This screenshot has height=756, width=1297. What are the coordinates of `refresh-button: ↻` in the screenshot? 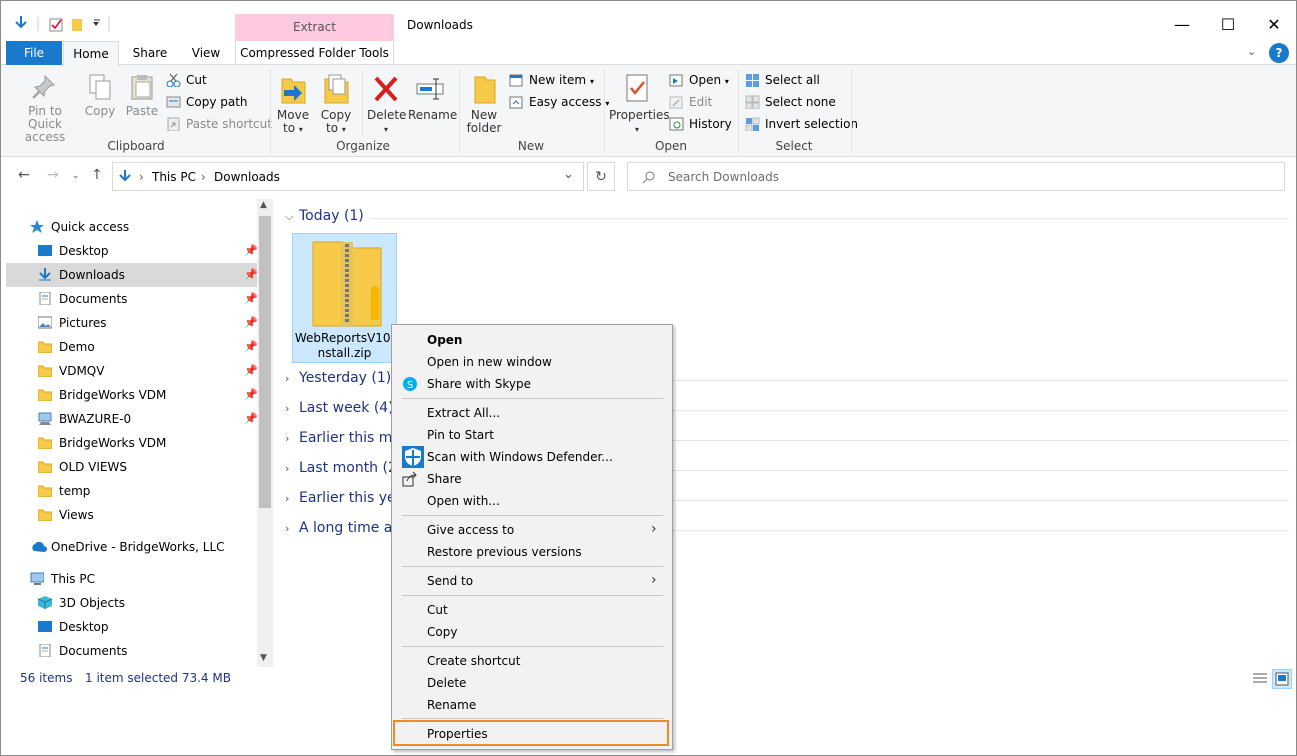 It's located at (601, 176).